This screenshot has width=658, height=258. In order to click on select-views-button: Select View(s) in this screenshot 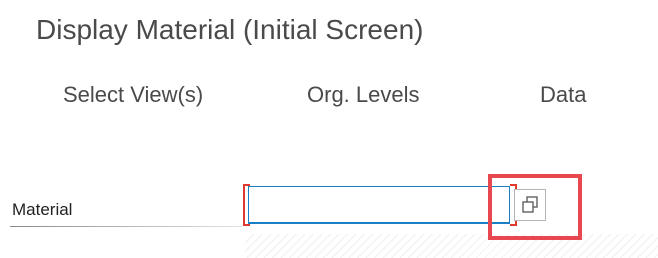, I will do `click(133, 95)`.